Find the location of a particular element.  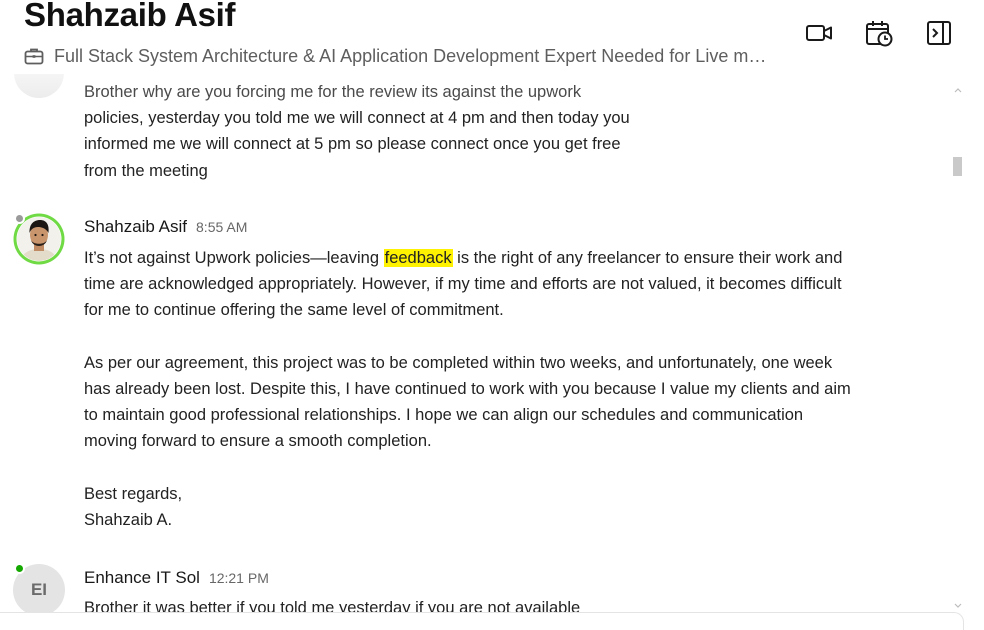

video-call-button is located at coordinates (819, 33).